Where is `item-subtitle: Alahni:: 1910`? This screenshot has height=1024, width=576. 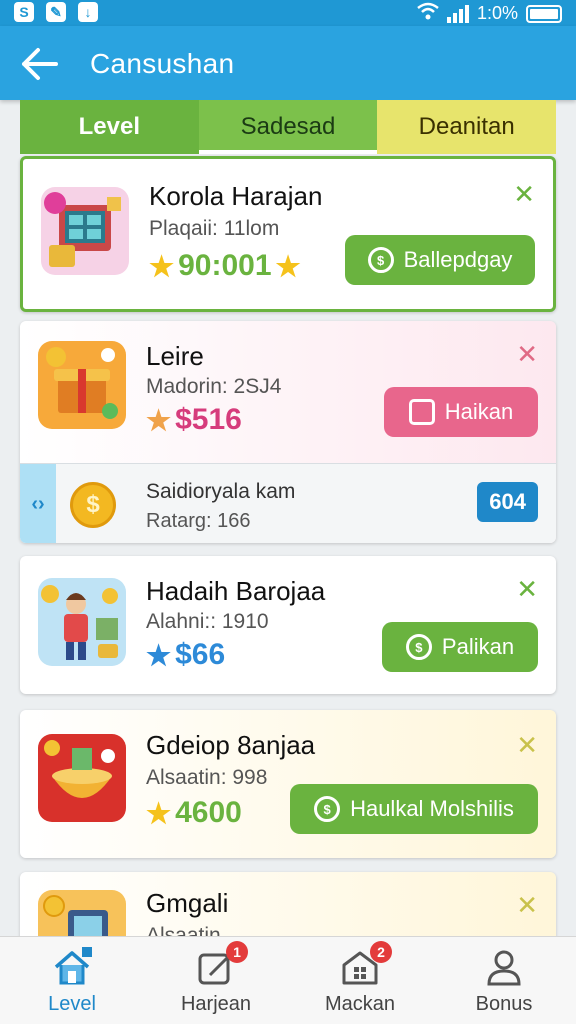 item-subtitle: Alahni:: 1910 is located at coordinates (207, 621).